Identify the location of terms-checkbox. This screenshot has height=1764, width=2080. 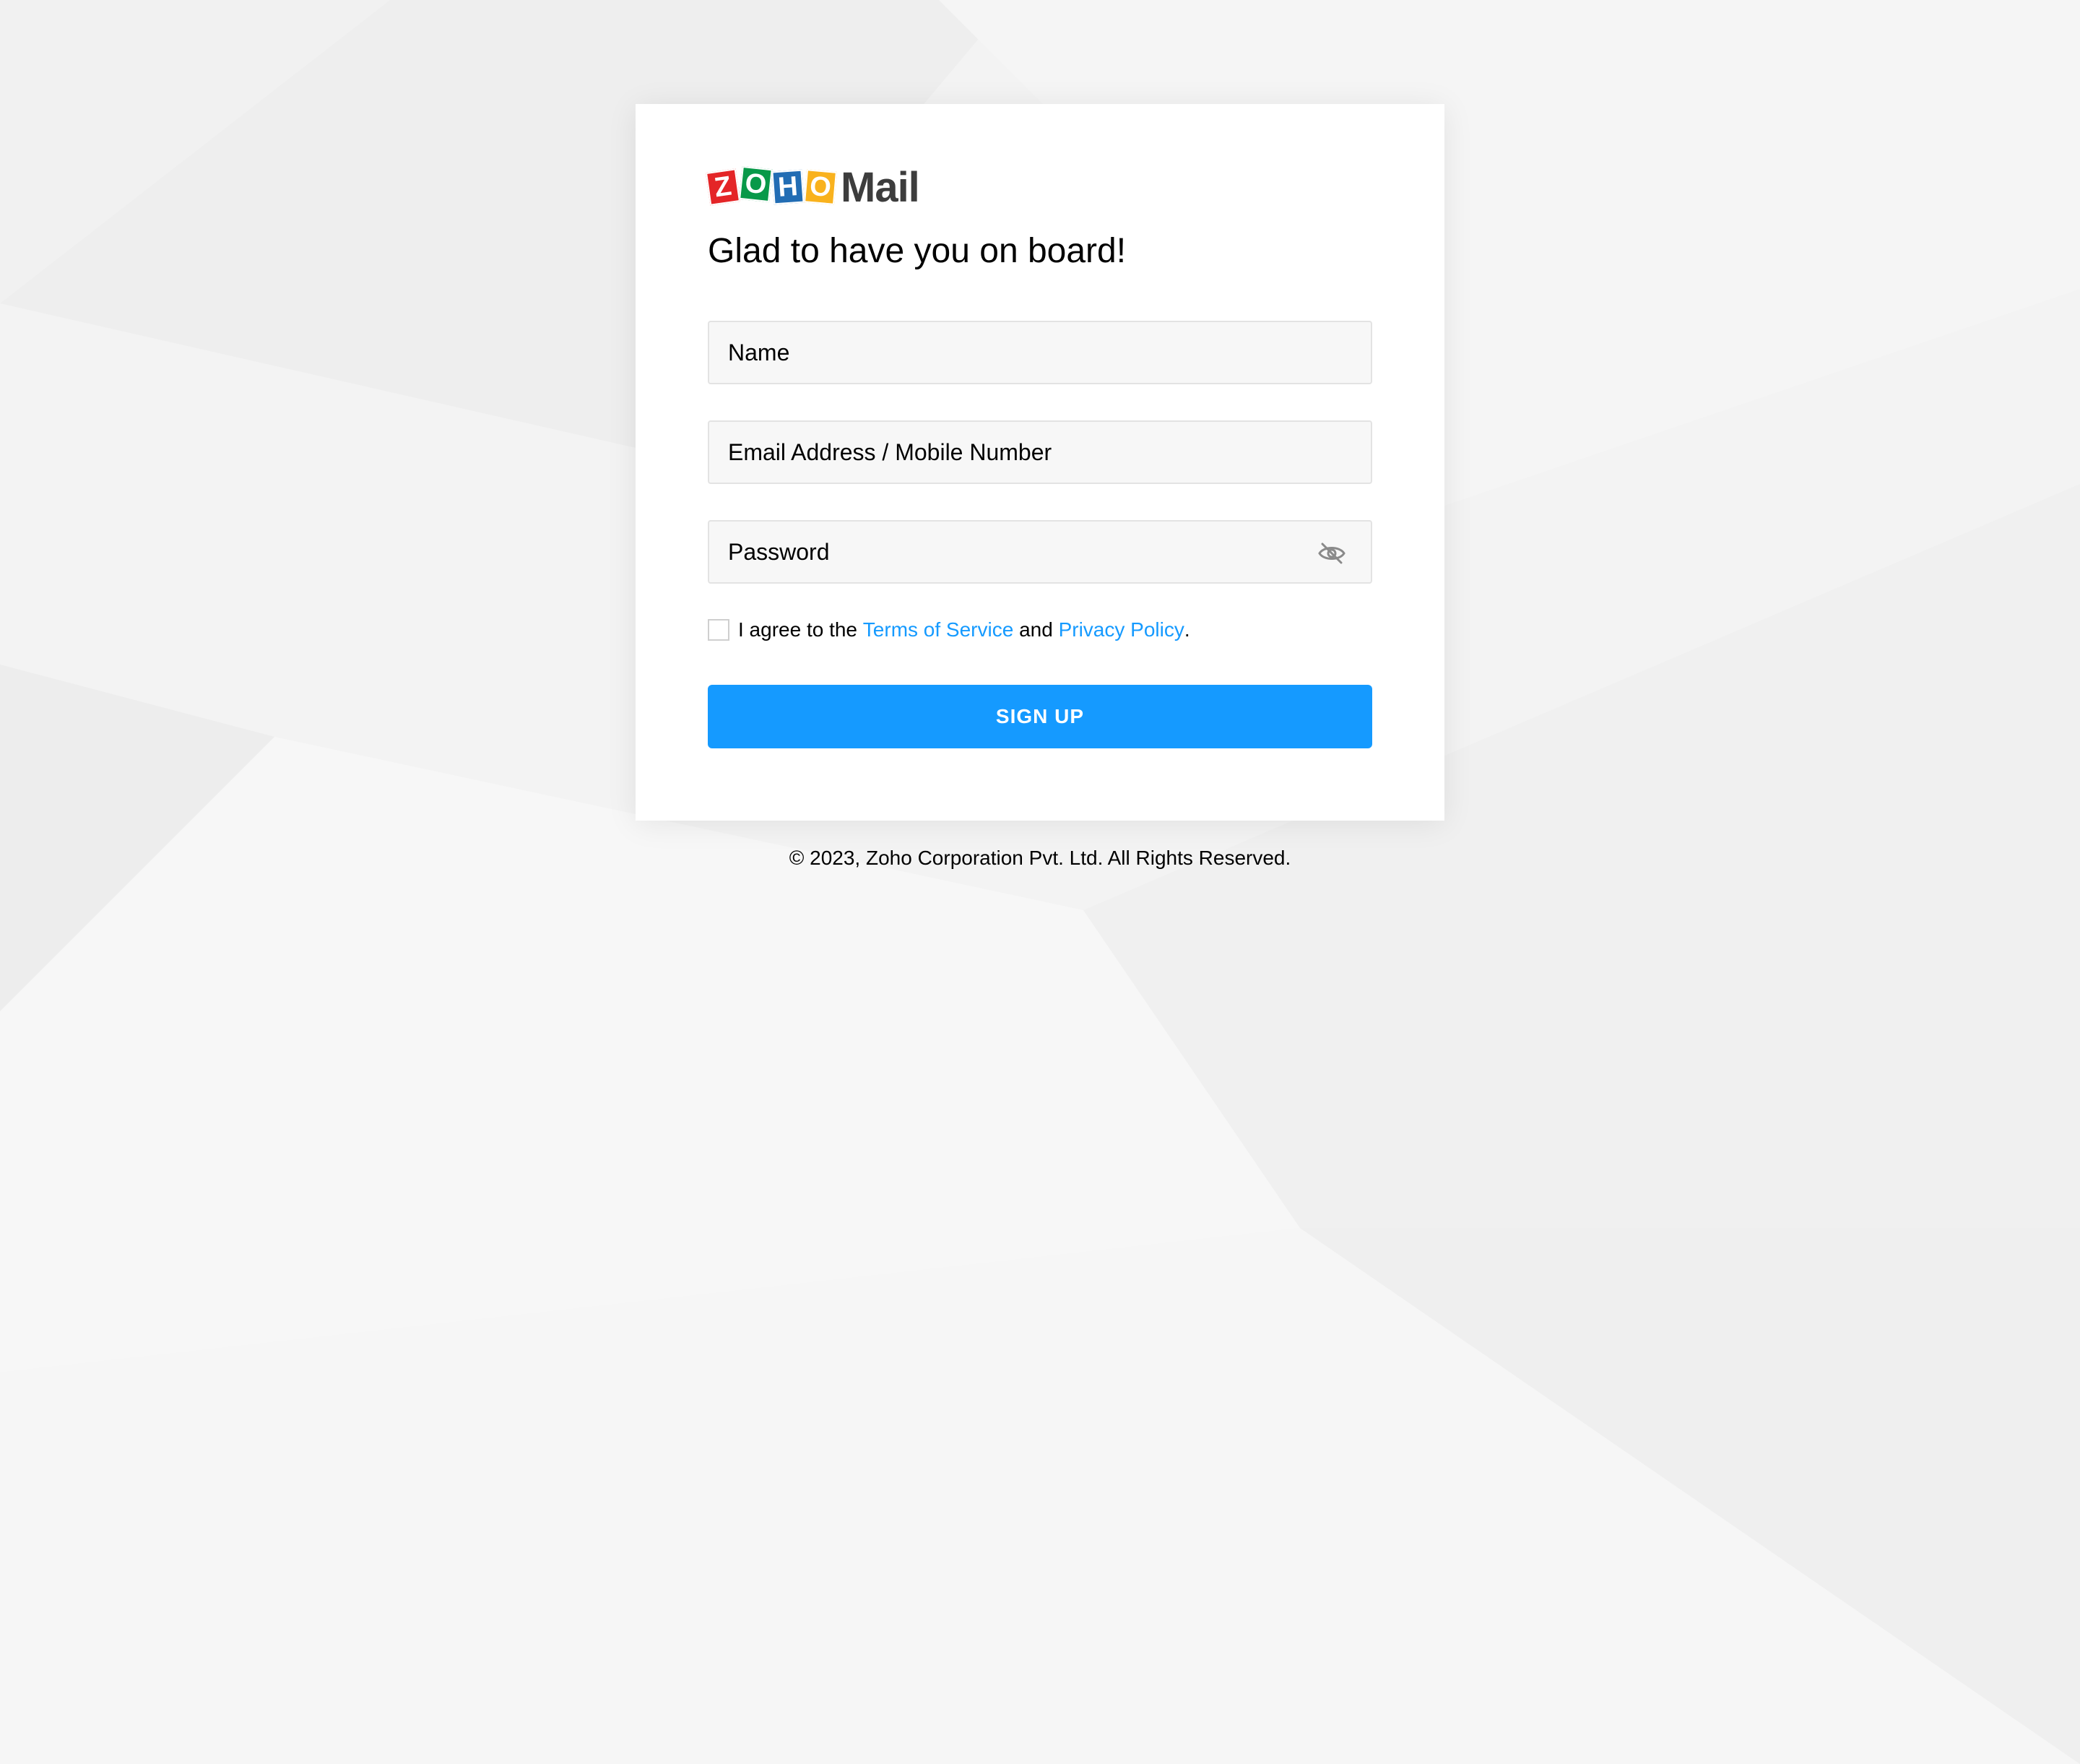
(718, 630).